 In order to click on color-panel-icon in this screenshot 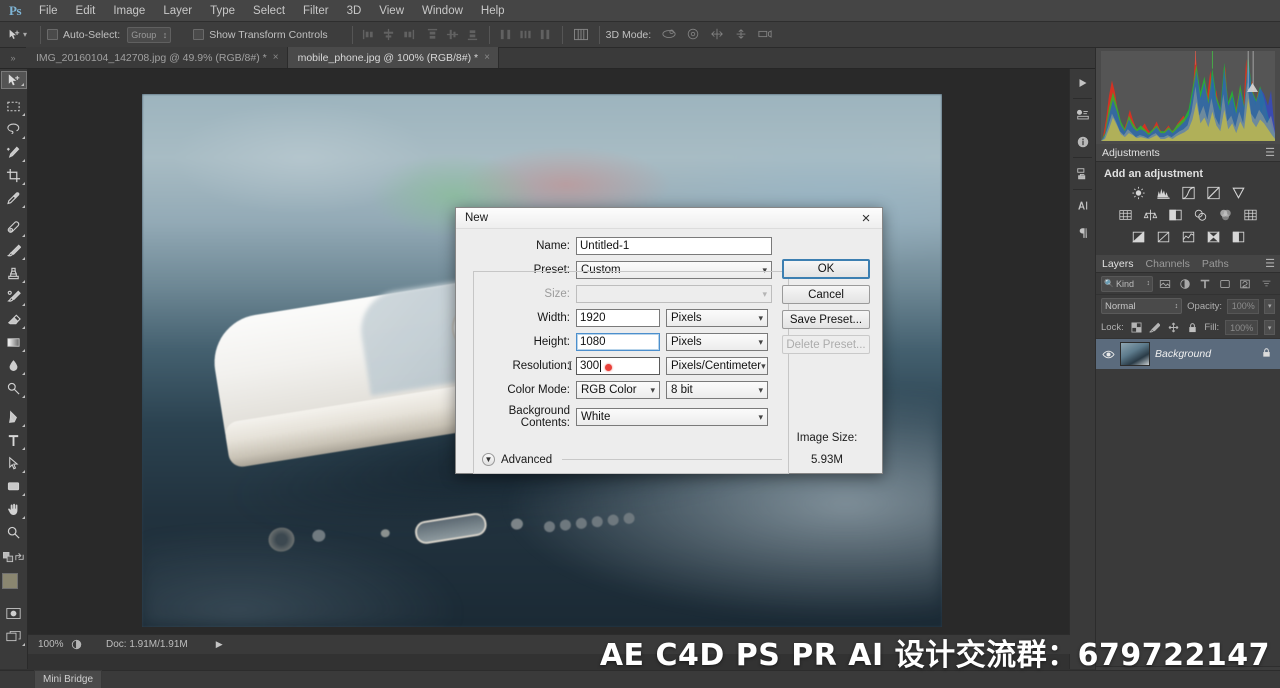, I will do `click(1083, 114)`.